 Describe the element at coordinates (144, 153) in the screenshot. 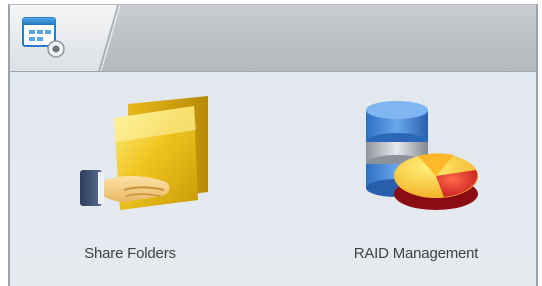

I see `share-folders-icon` at that location.